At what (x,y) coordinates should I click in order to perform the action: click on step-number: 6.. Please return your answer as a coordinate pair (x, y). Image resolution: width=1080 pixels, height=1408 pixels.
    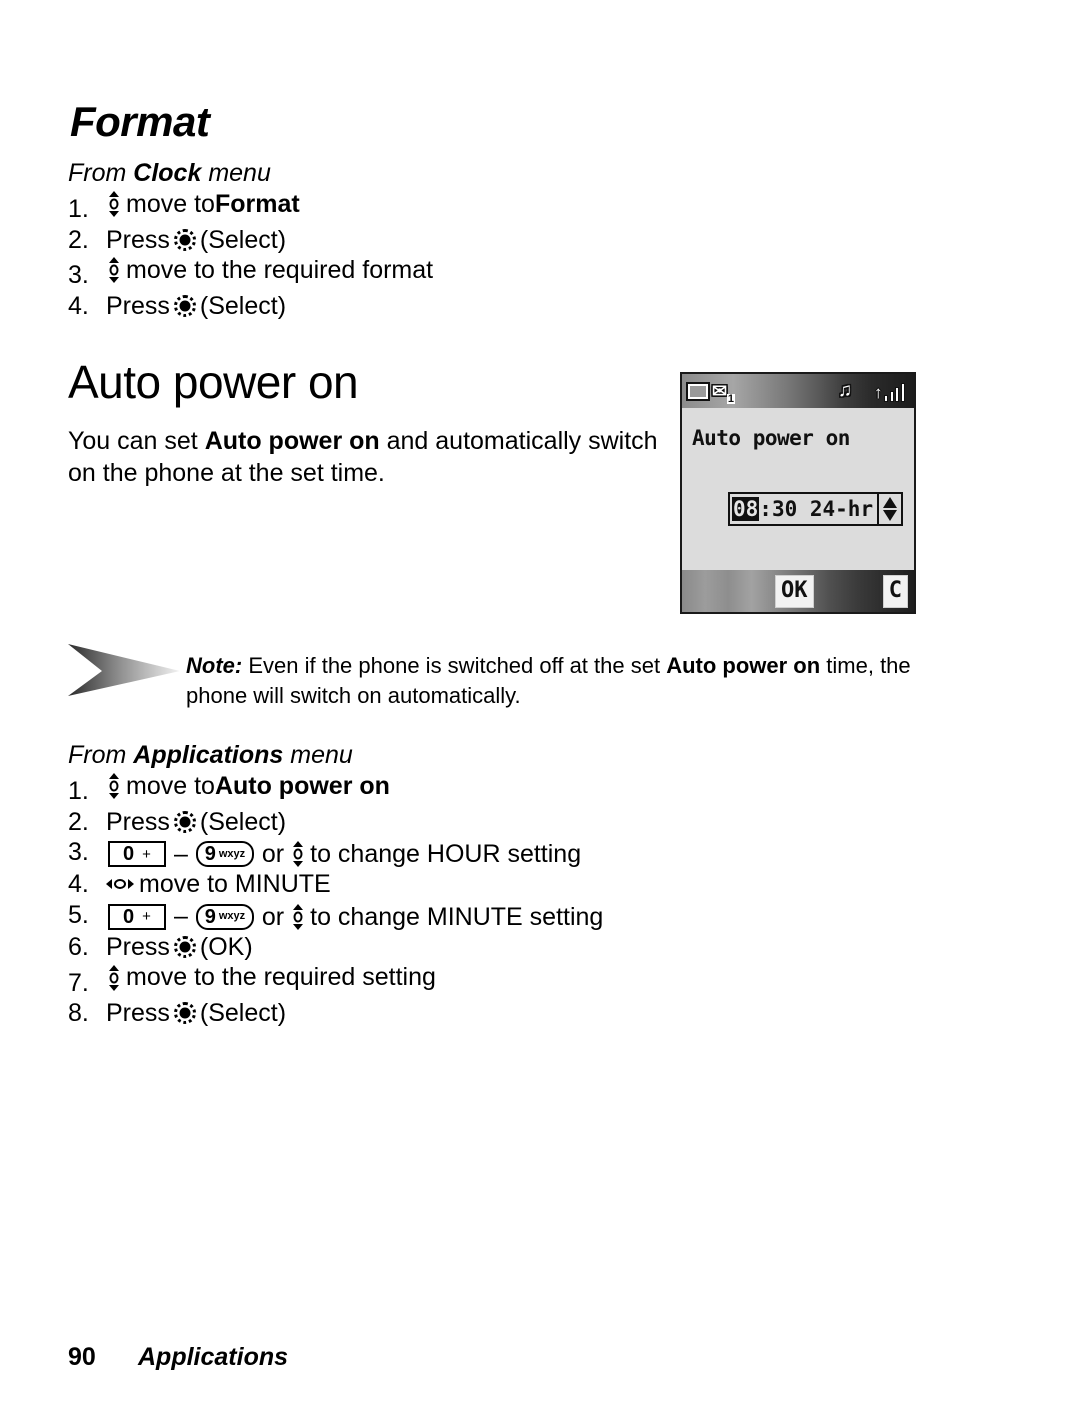
    Looking at the image, I should click on (78, 947).